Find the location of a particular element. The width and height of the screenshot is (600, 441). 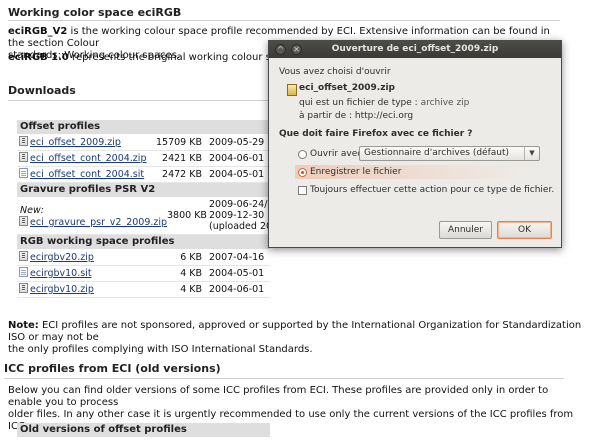

dialog-filename: eci_offset_2009.zip is located at coordinates (347, 88).